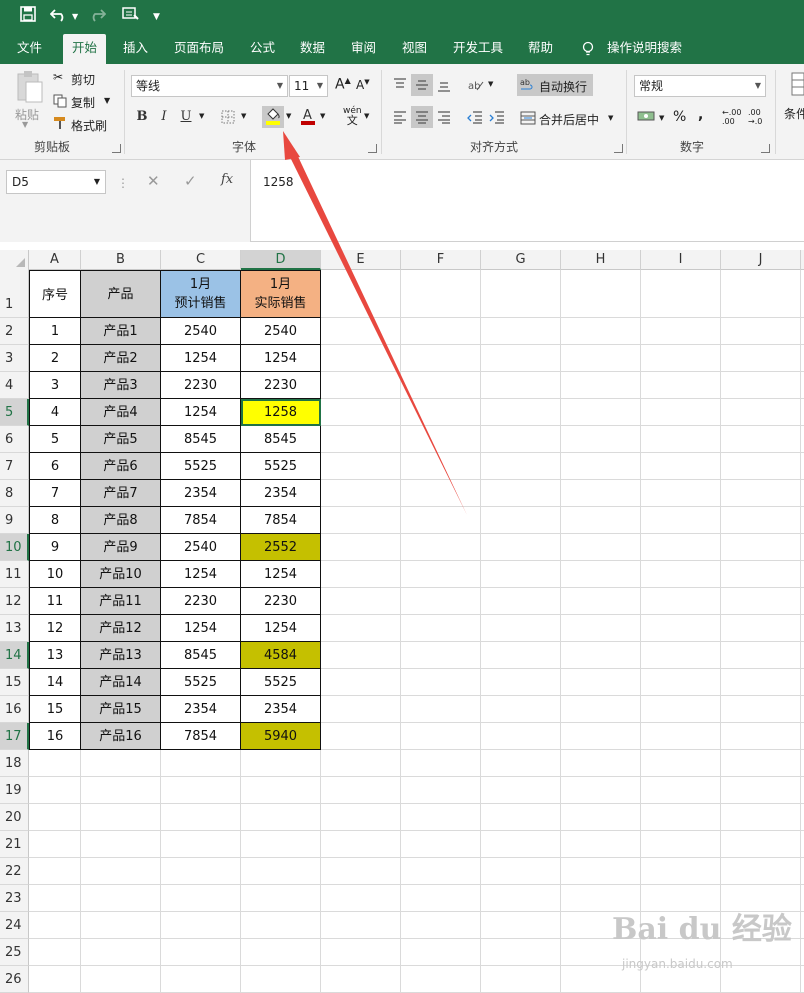  What do you see at coordinates (131, 17) in the screenshot?
I see `touch-mode-icon` at bounding box center [131, 17].